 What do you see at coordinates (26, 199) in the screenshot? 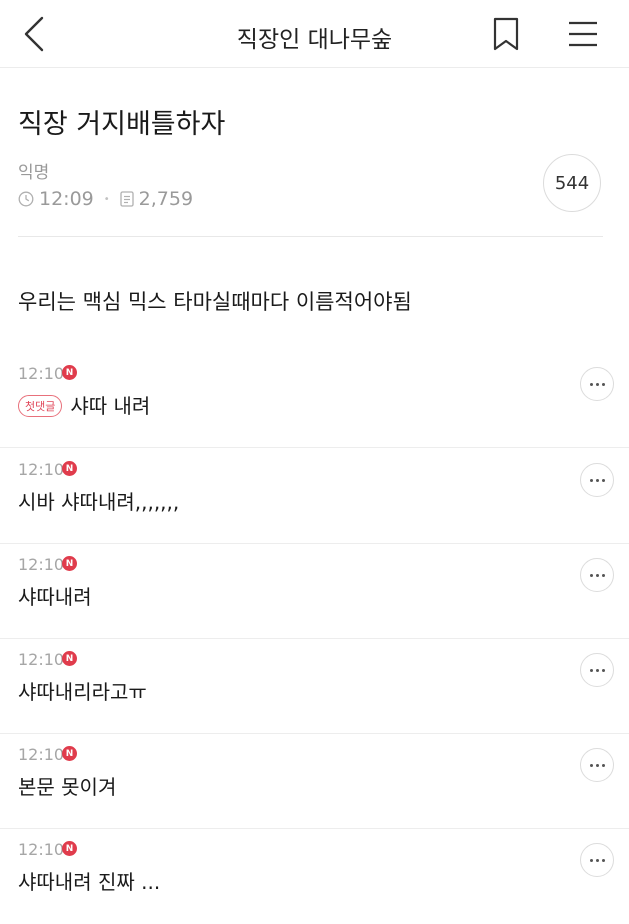
I see `clock-icon` at bounding box center [26, 199].